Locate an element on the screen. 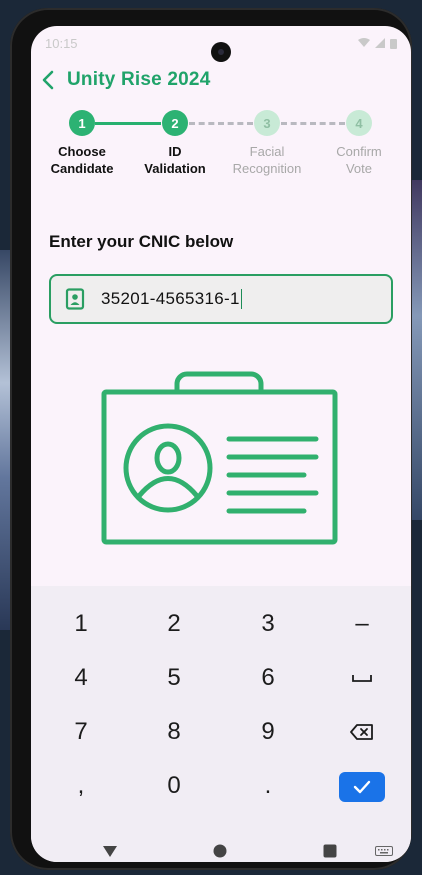  step-number: 1 is located at coordinates (82, 123).